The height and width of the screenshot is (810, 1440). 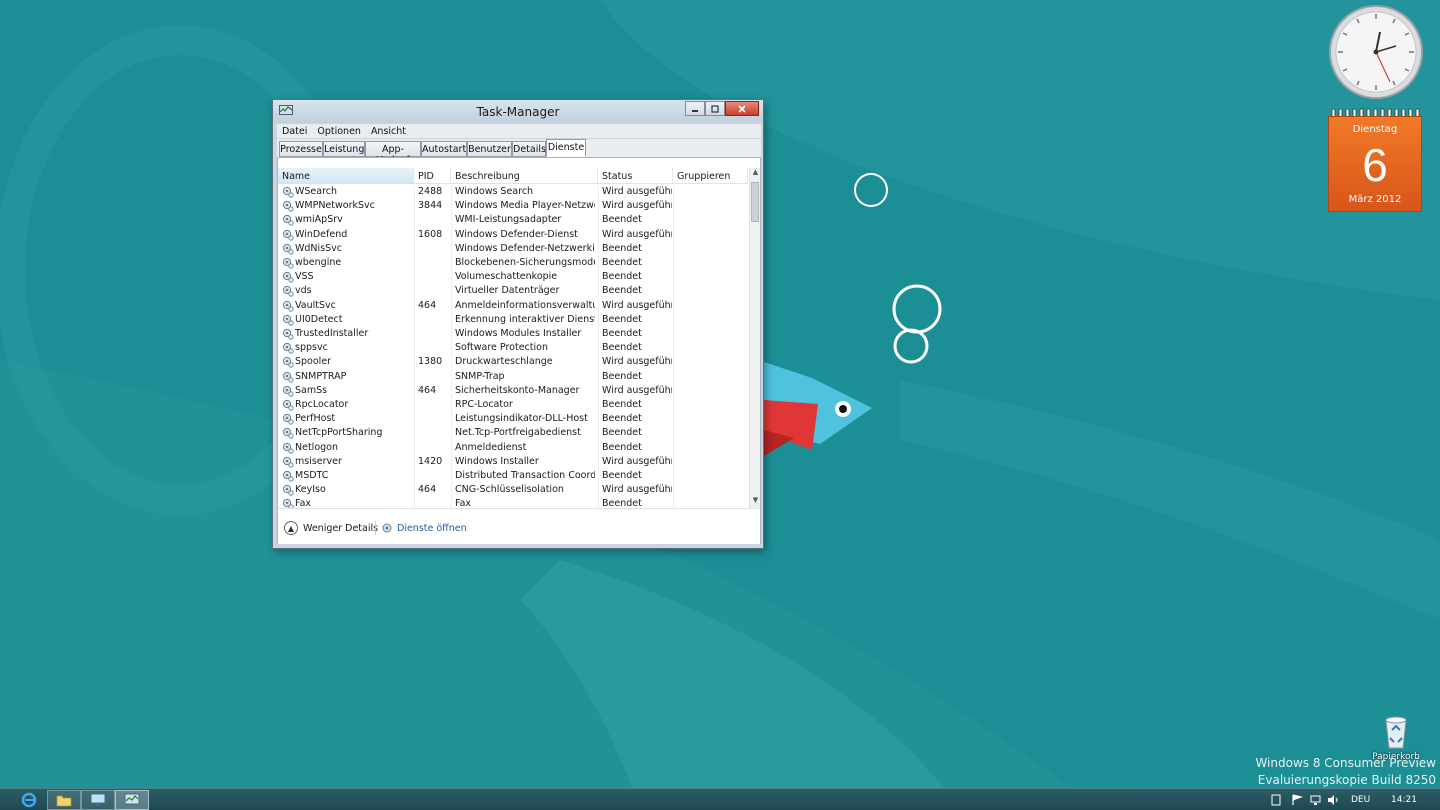 What do you see at coordinates (754, 338) in the screenshot?
I see `vertical-scrollbar: ▲ ▼` at bounding box center [754, 338].